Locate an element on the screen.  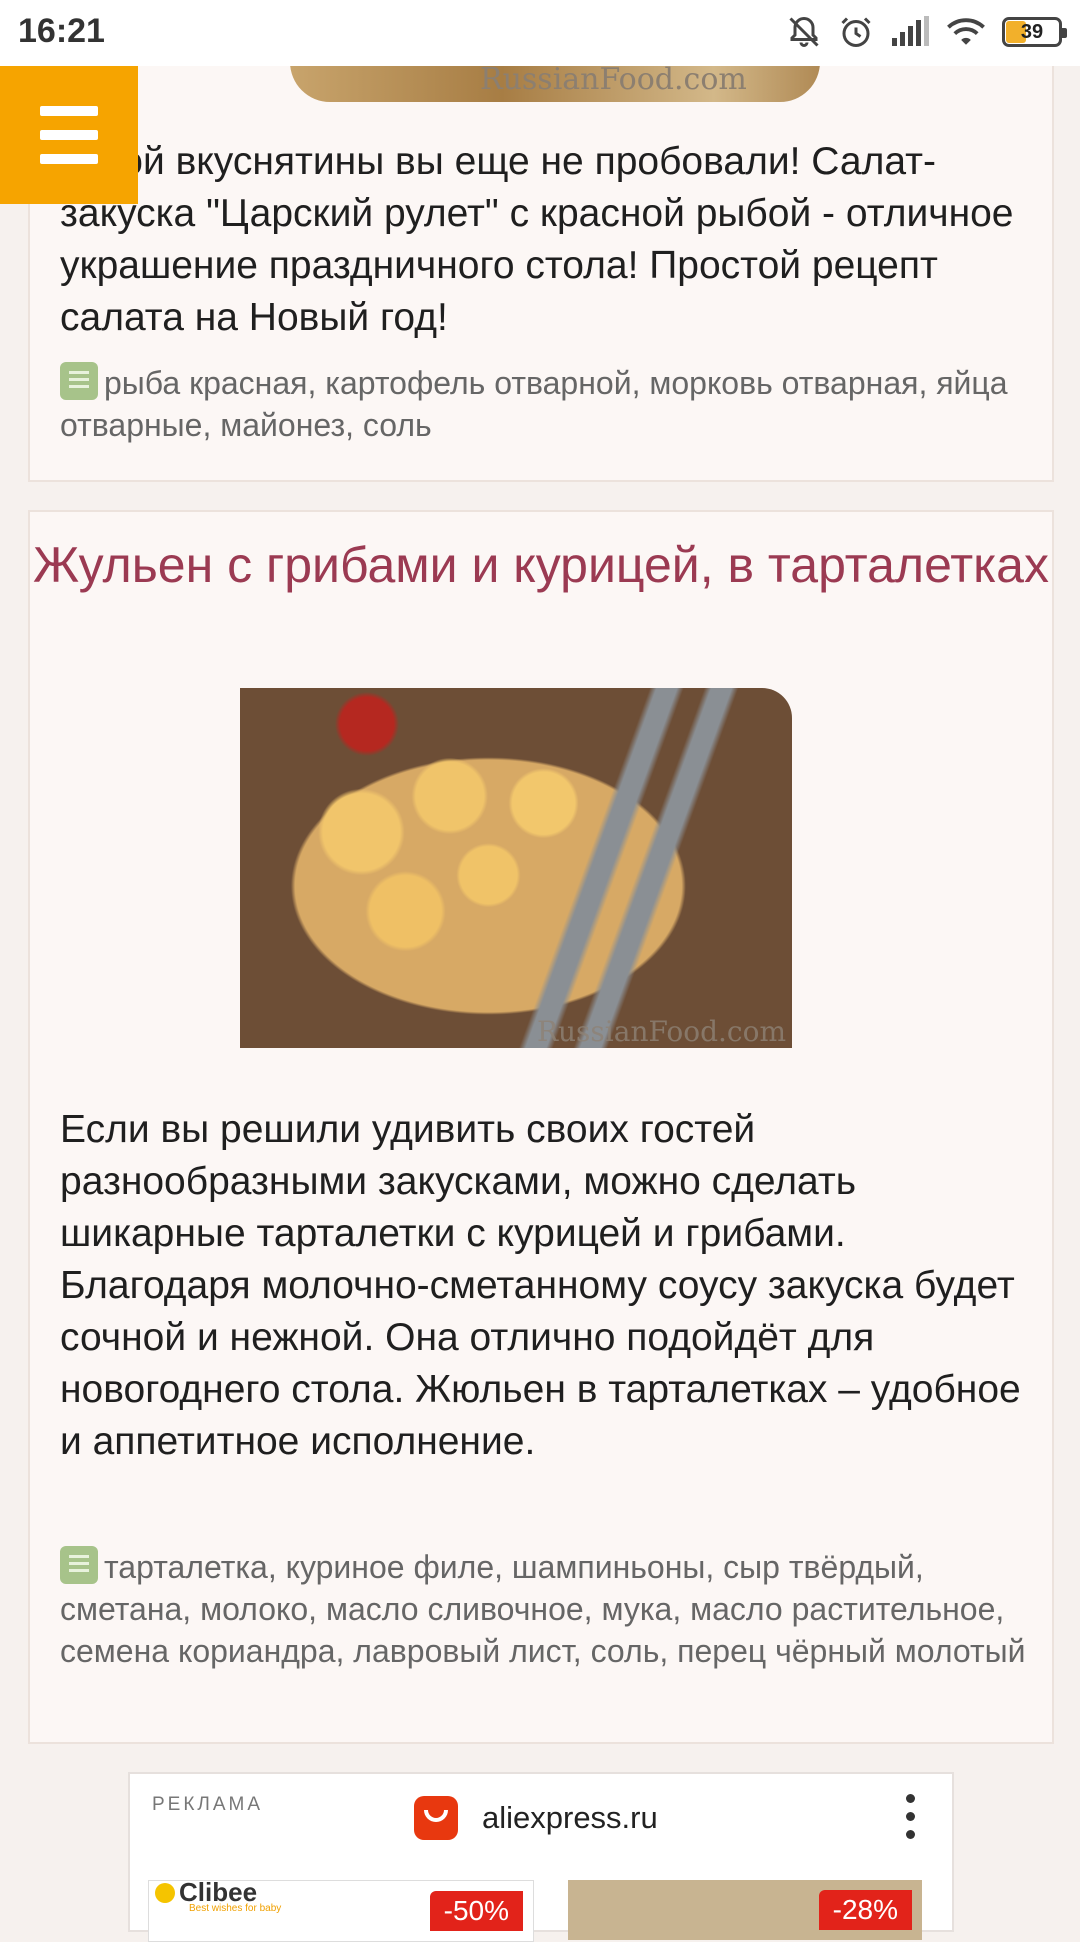
ad-brand-tagline: Best wishes for baby is located at coordinates (235, 1908).